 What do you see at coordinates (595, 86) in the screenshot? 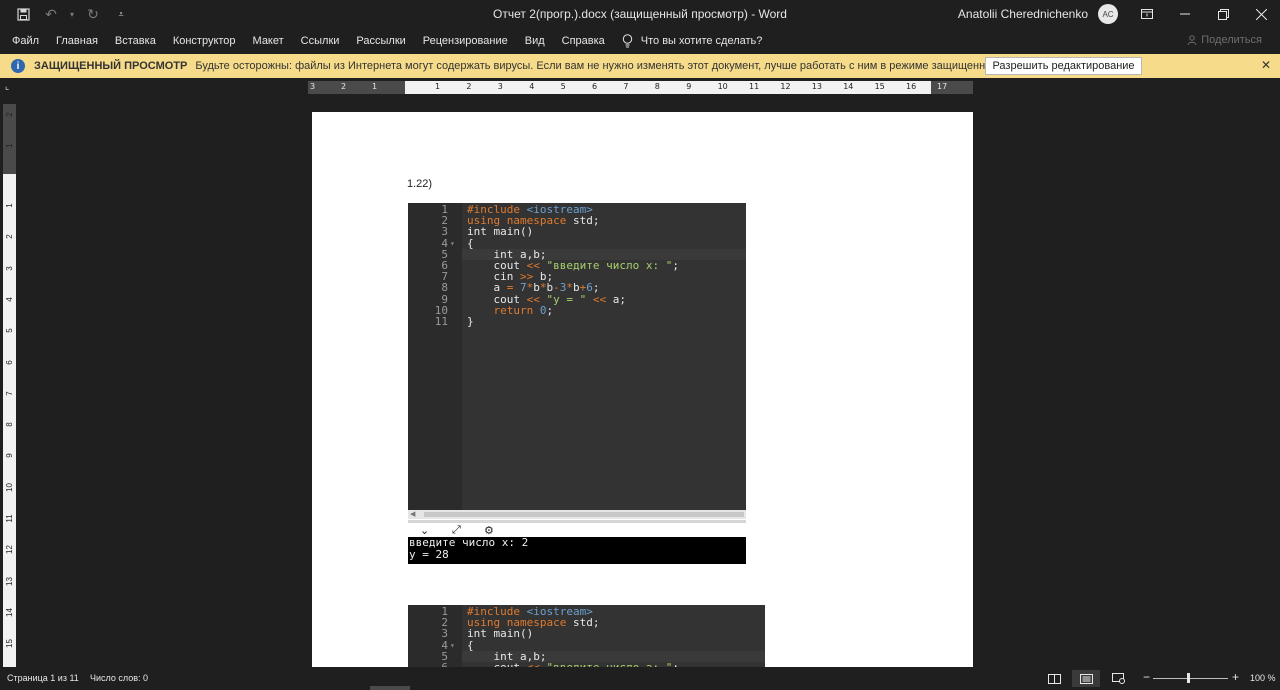
I see `ruler-number: 6` at bounding box center [595, 86].